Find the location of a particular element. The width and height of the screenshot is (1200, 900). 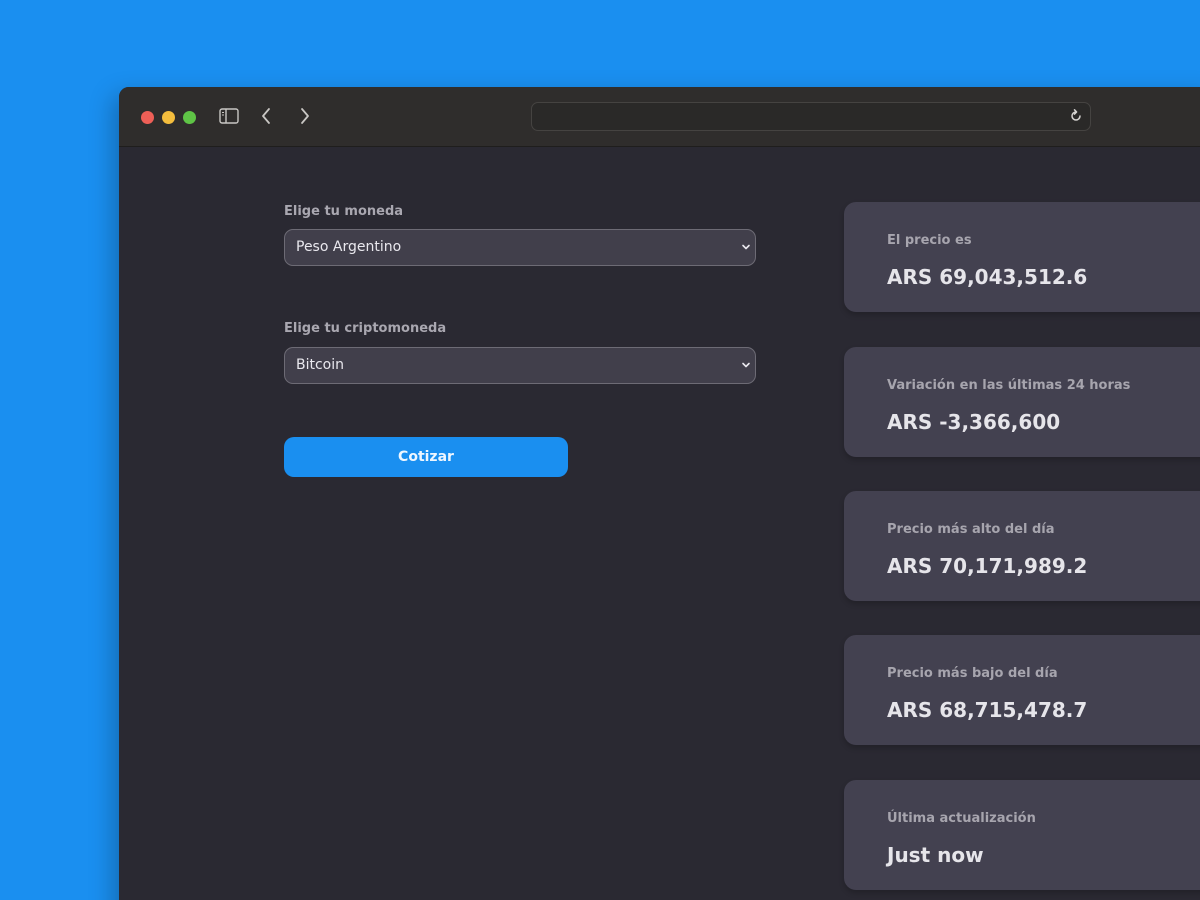

browser-toolbar is located at coordinates (659, 117).